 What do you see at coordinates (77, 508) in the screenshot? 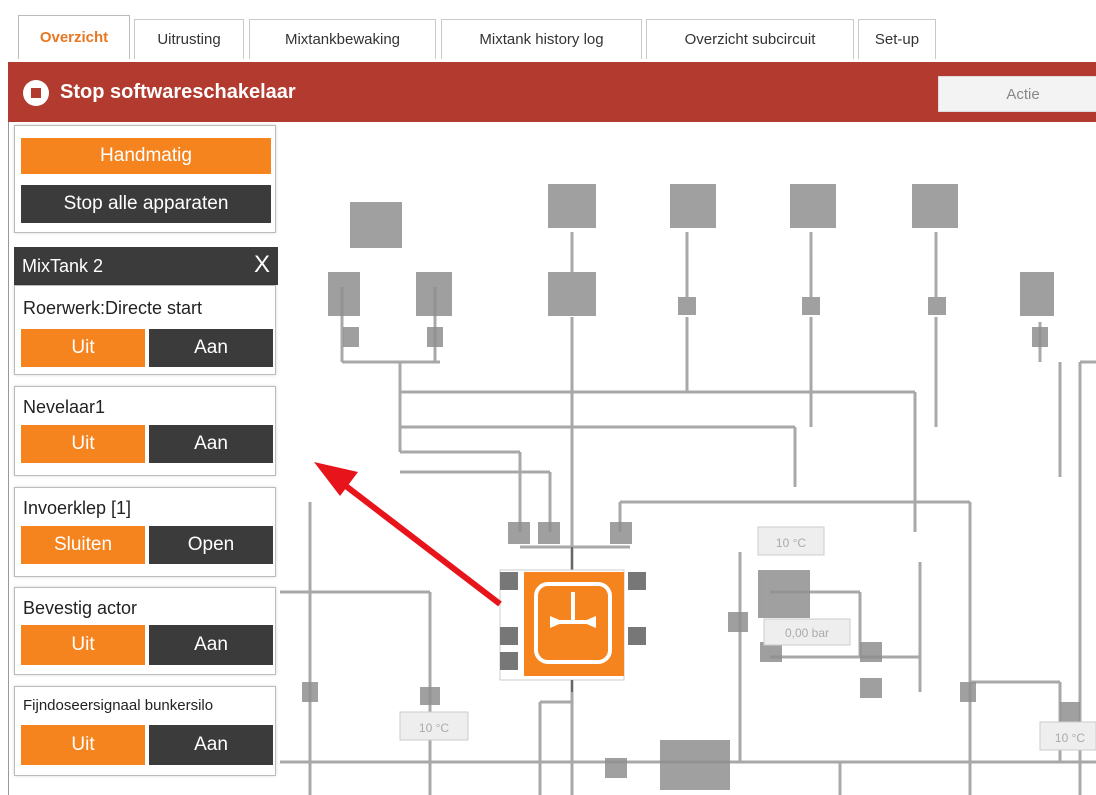
I see `device-name: Invoerklep [1]` at bounding box center [77, 508].